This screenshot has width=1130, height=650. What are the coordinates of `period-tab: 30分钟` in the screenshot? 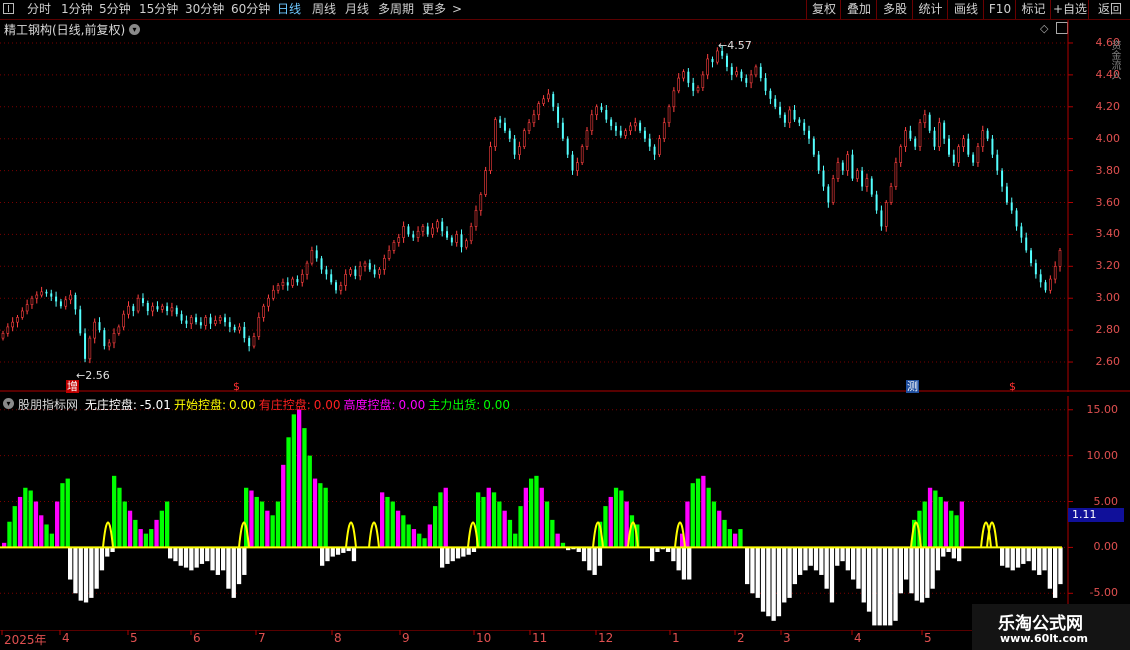 It's located at (204, 9).